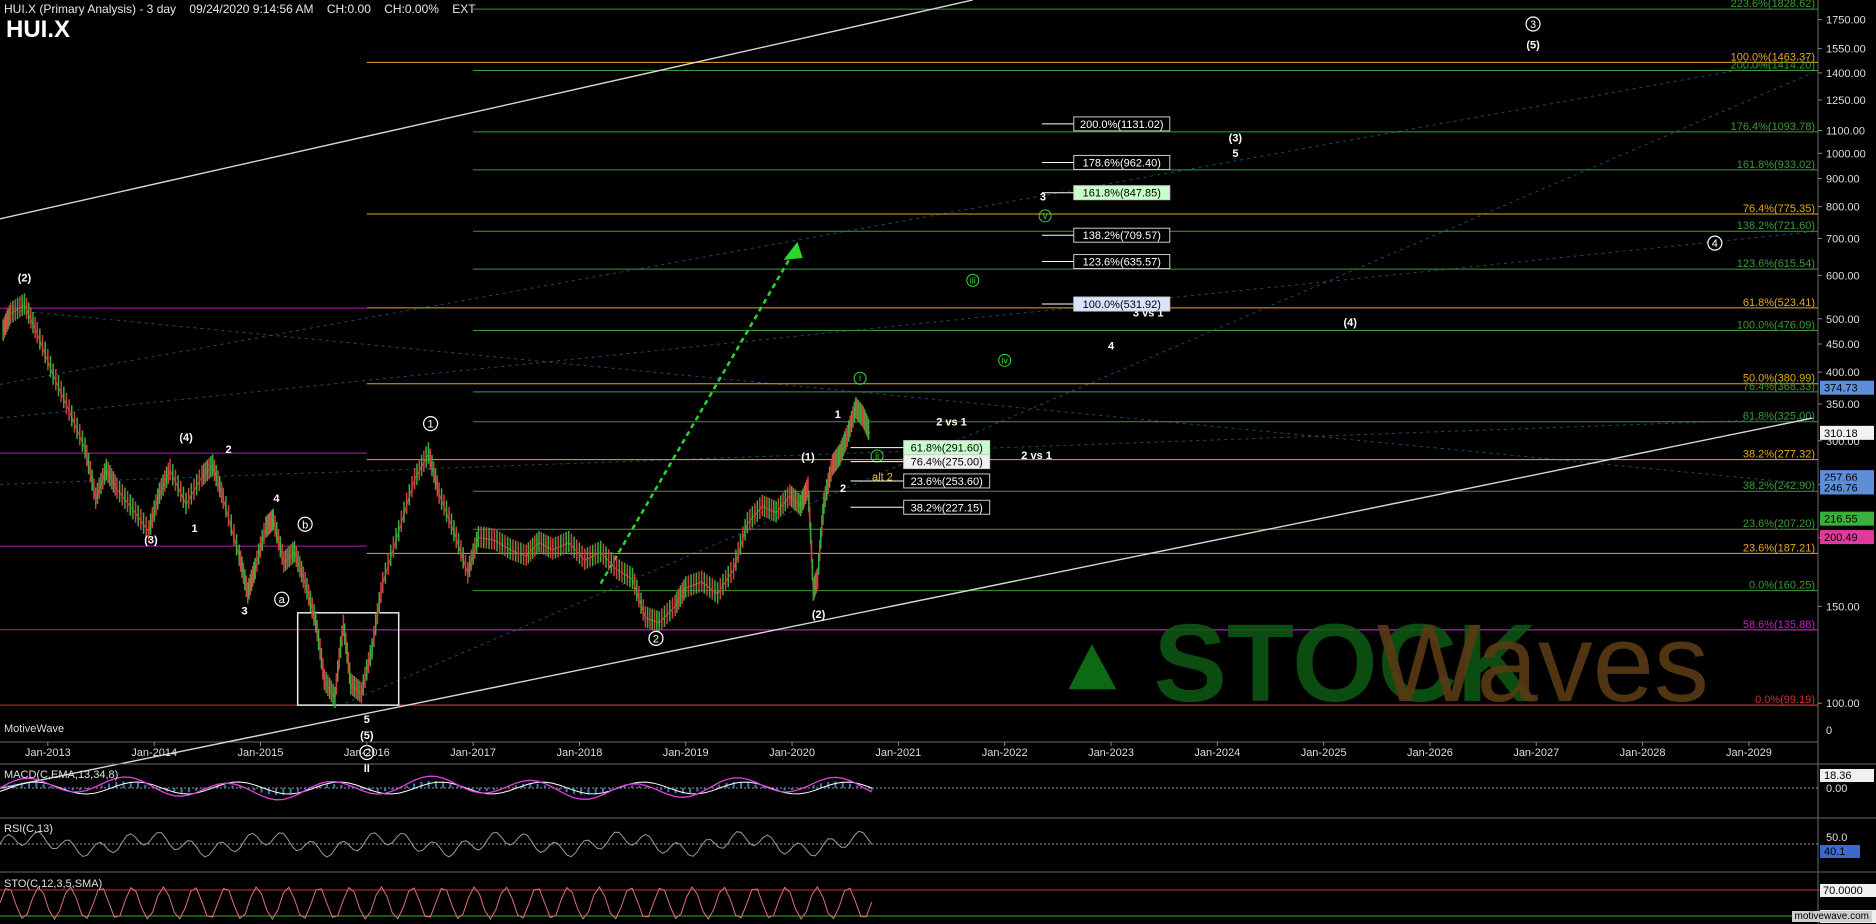 The height and width of the screenshot is (924, 1876). I want to click on y-tick-label: 600.00, so click(1843, 276).